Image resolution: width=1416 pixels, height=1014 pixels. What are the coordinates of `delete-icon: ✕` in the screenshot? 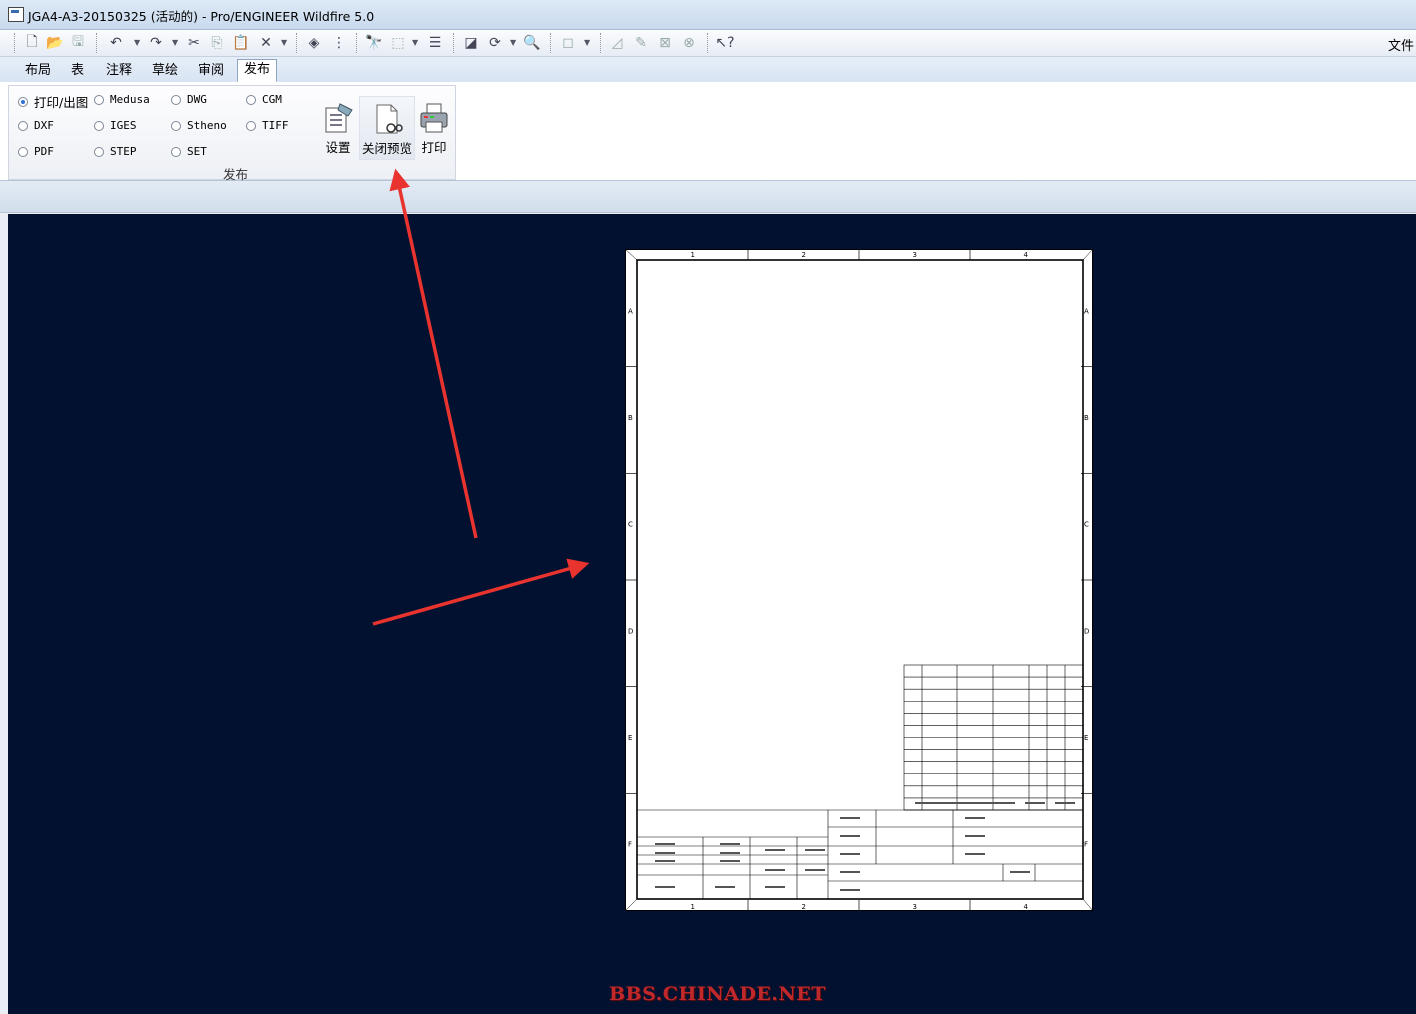 It's located at (266, 43).